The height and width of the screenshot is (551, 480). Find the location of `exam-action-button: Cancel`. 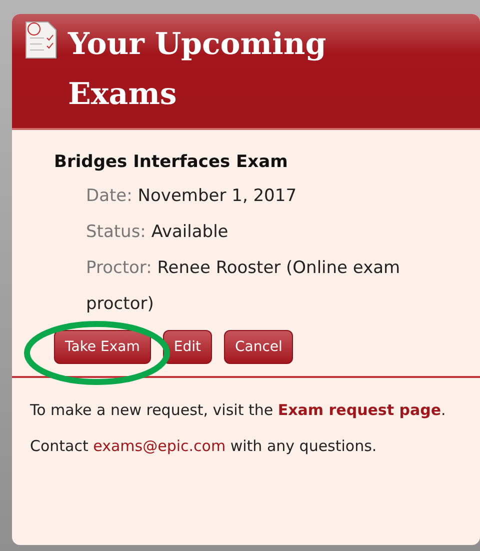

exam-action-button: Cancel is located at coordinates (259, 347).